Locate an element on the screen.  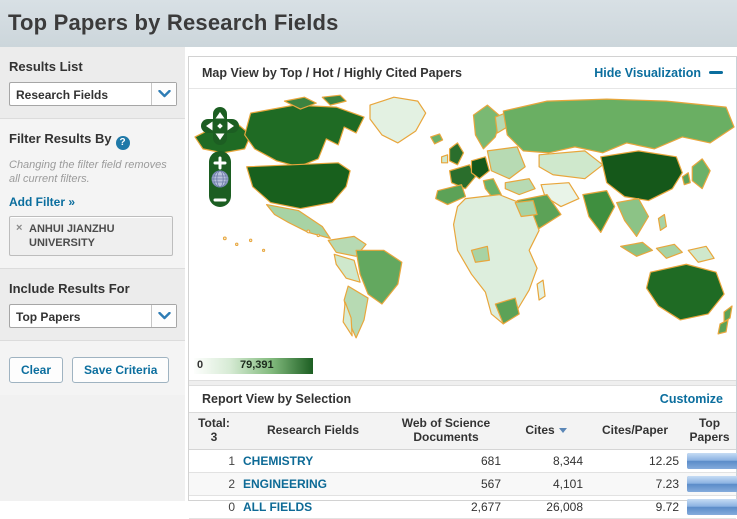
column-header-research-fields: Research Fields is located at coordinates (313, 431).